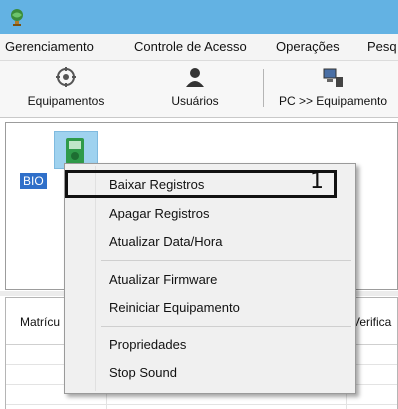 The height and width of the screenshot is (409, 398). What do you see at coordinates (165, 241) in the screenshot?
I see `menu-item-atualizar-data-hora: Atualizar Data/Hora` at bounding box center [165, 241].